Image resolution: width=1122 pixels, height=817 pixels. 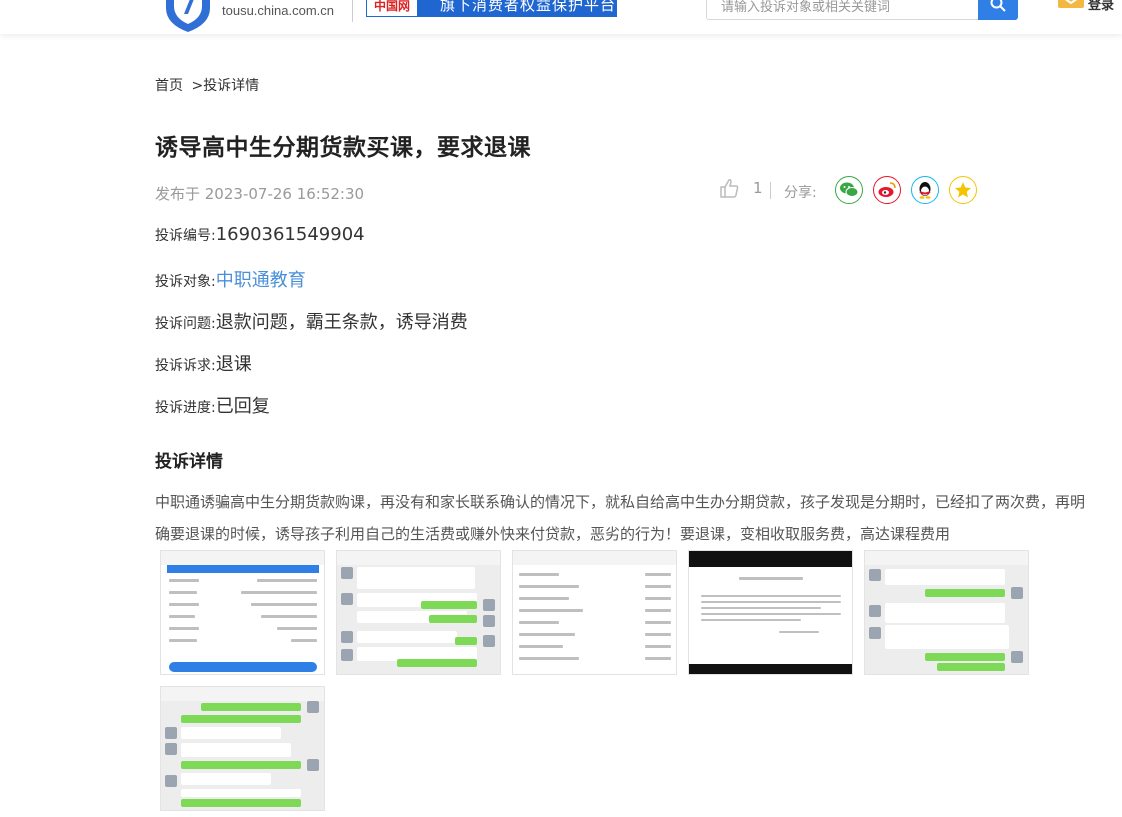 What do you see at coordinates (290, 234) in the screenshot?
I see `field-value: 1690361549904` at bounding box center [290, 234].